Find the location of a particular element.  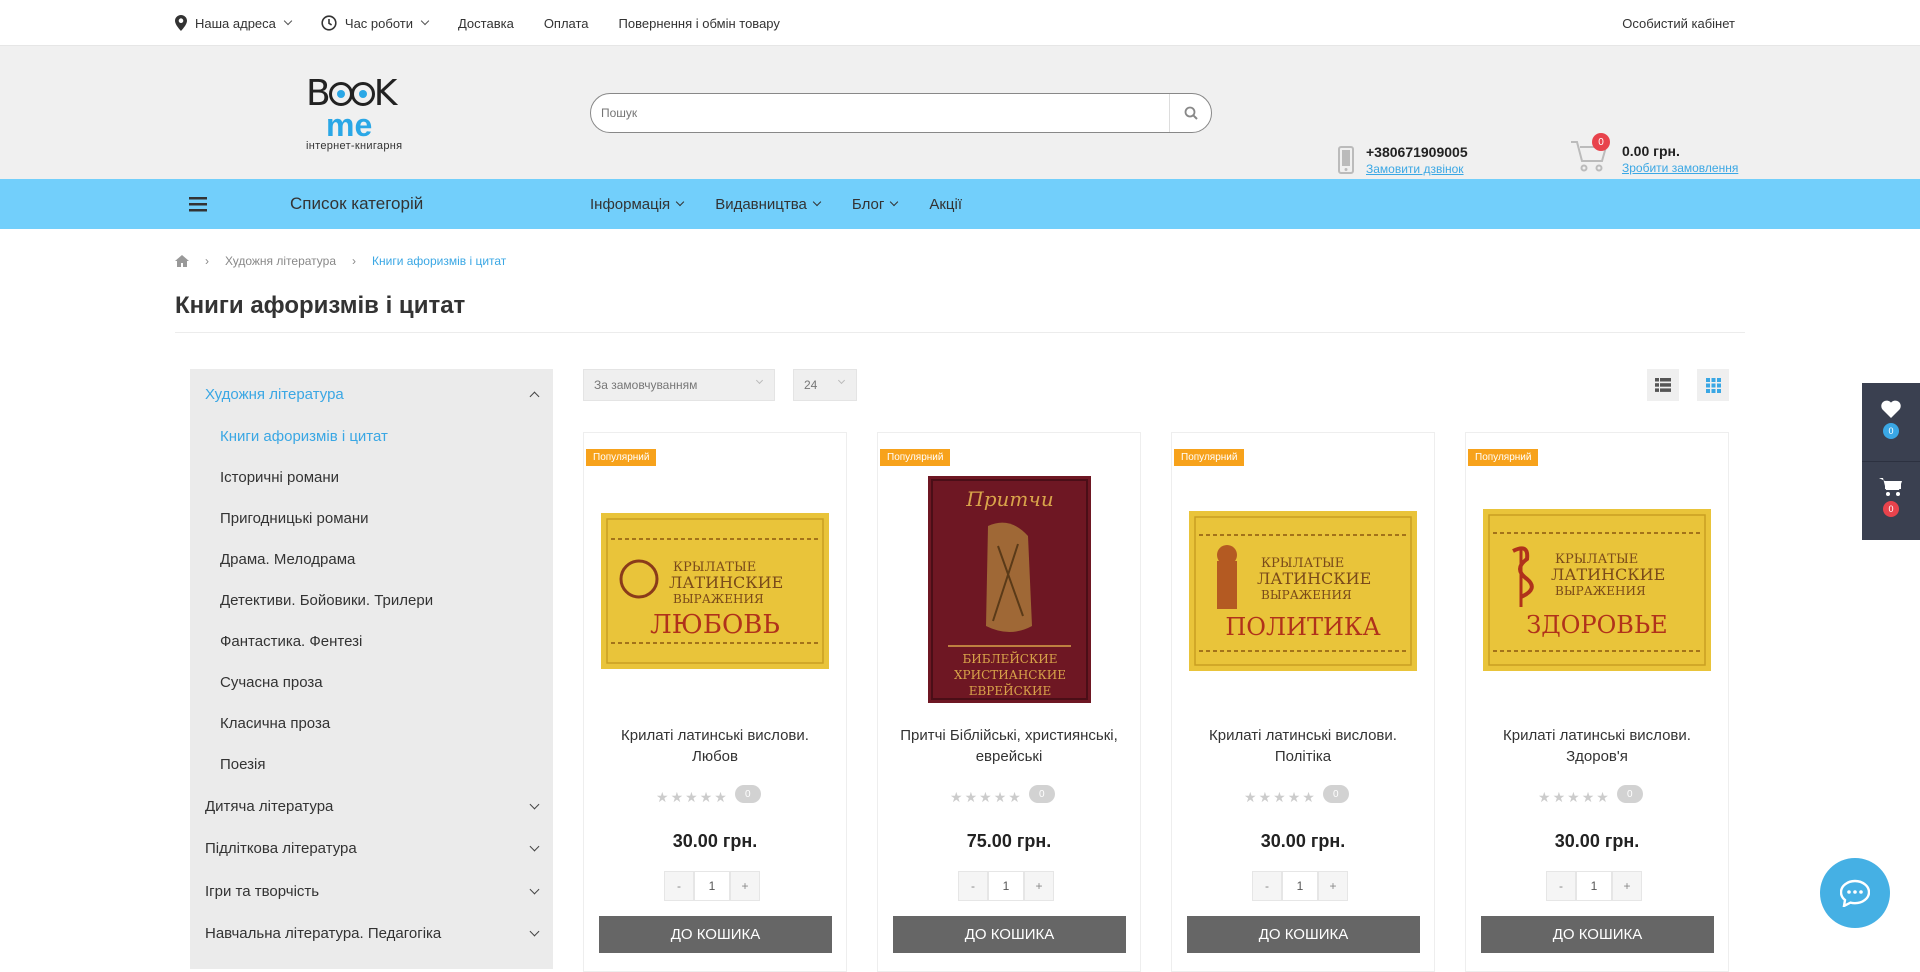

search-input is located at coordinates (885, 113).